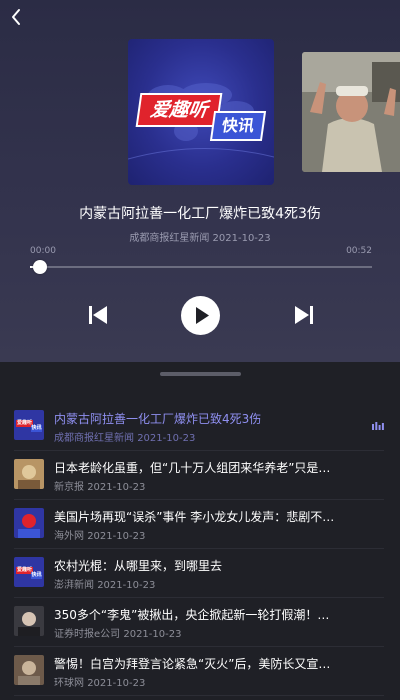  Describe the element at coordinates (69, 487) in the screenshot. I see `playlist-item-source: 新京报` at that location.